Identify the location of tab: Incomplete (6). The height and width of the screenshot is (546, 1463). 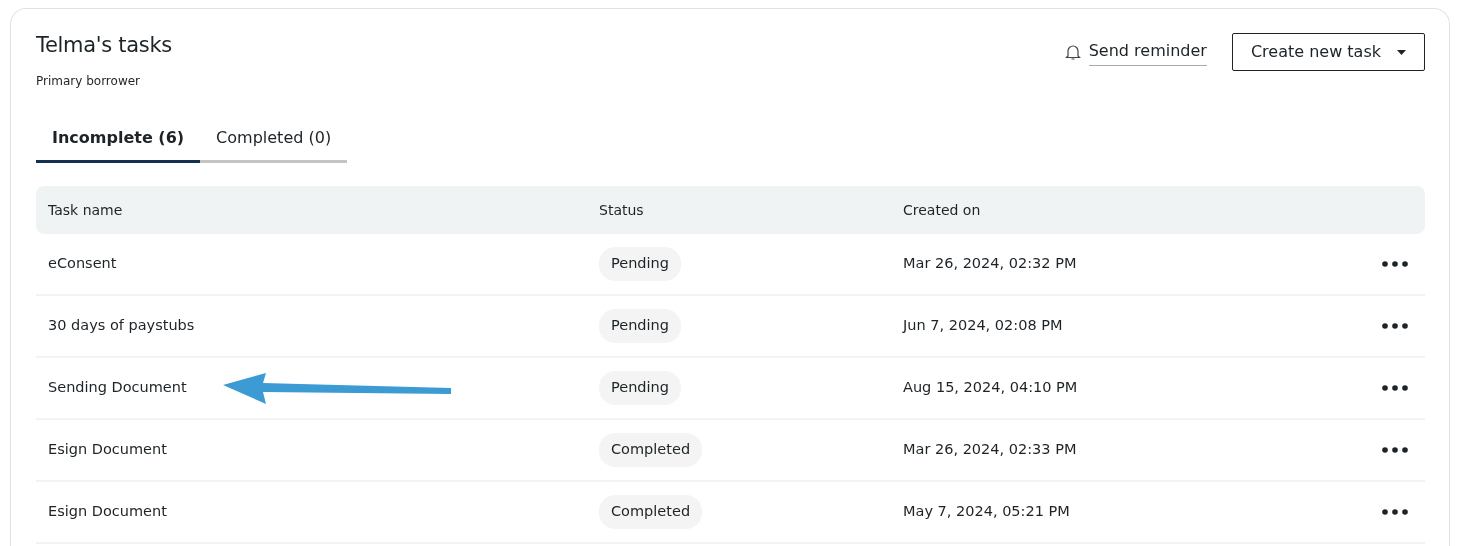
(118, 141).